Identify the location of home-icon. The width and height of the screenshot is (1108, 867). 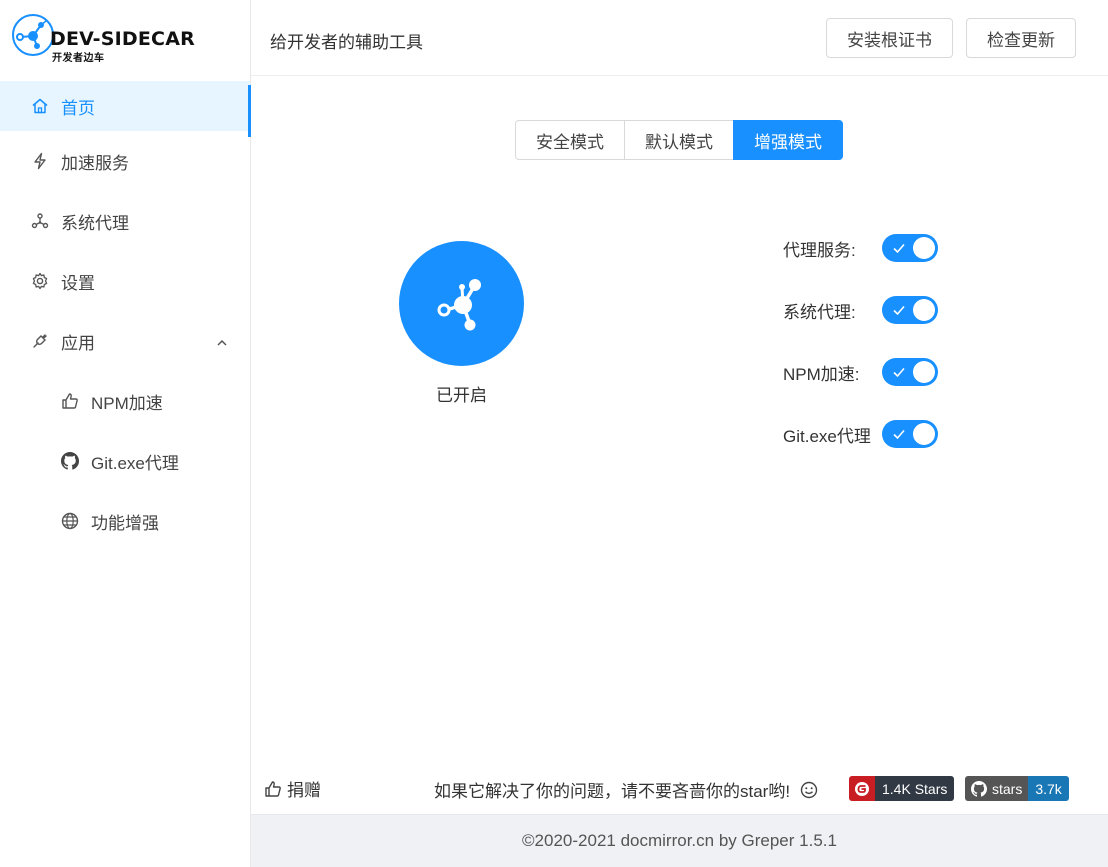
(40, 106).